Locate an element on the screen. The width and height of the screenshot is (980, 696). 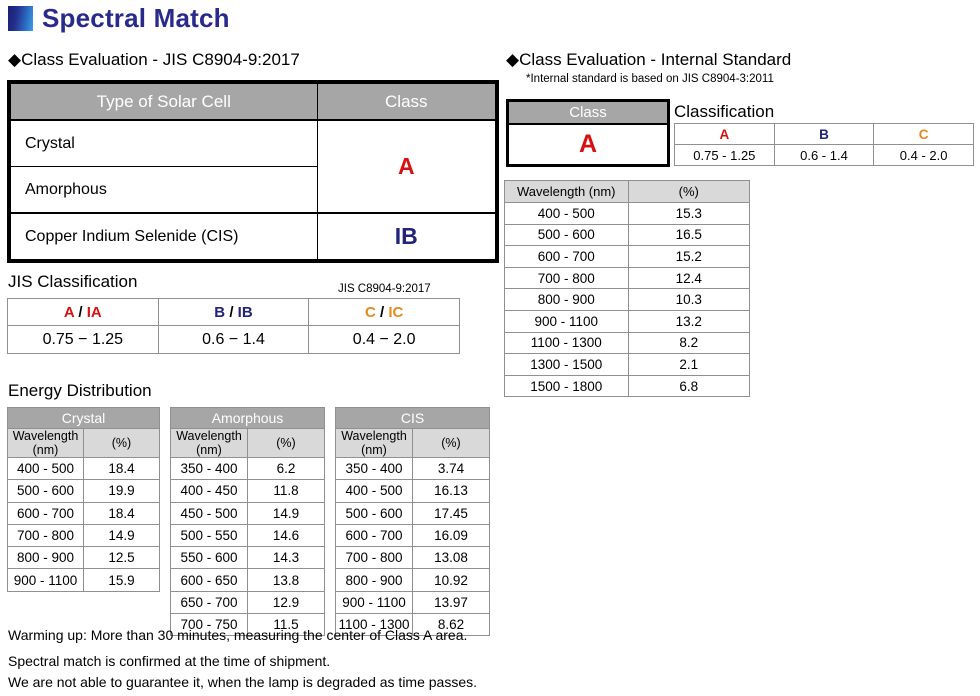
energy-group-name: Crystal is located at coordinates (83, 418).